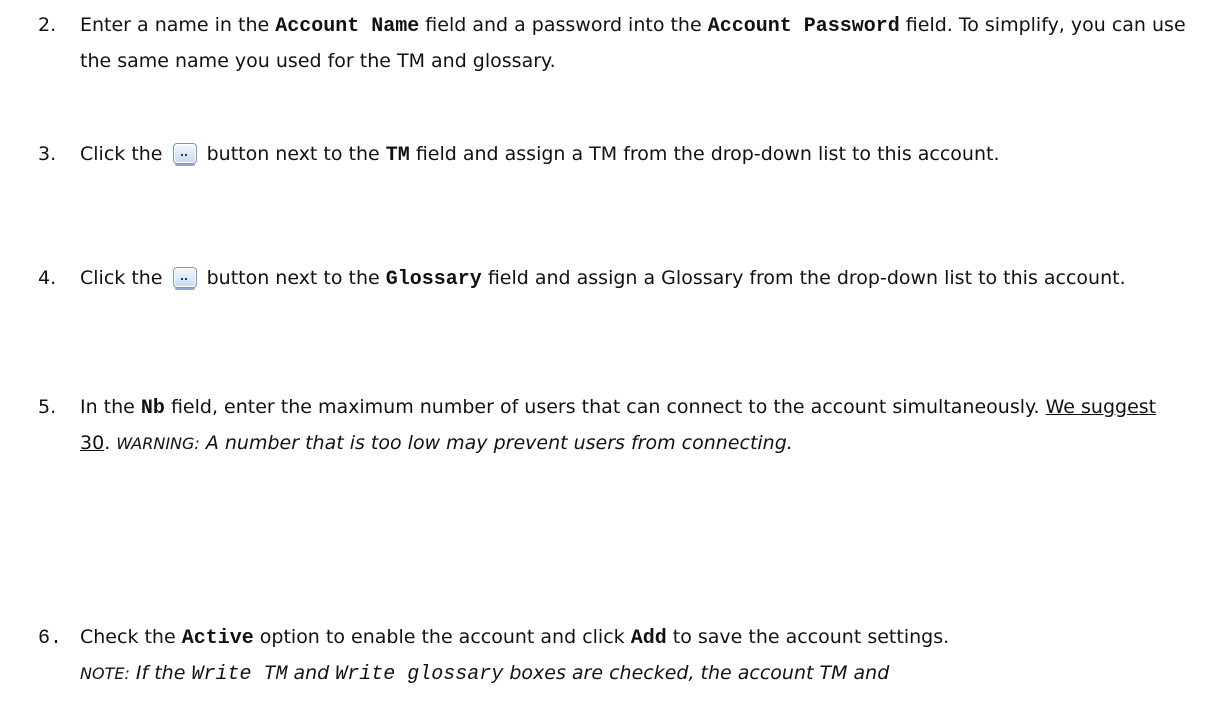  Describe the element at coordinates (347, 26) in the screenshot. I see `account-name-field-ref: Account Name` at that location.